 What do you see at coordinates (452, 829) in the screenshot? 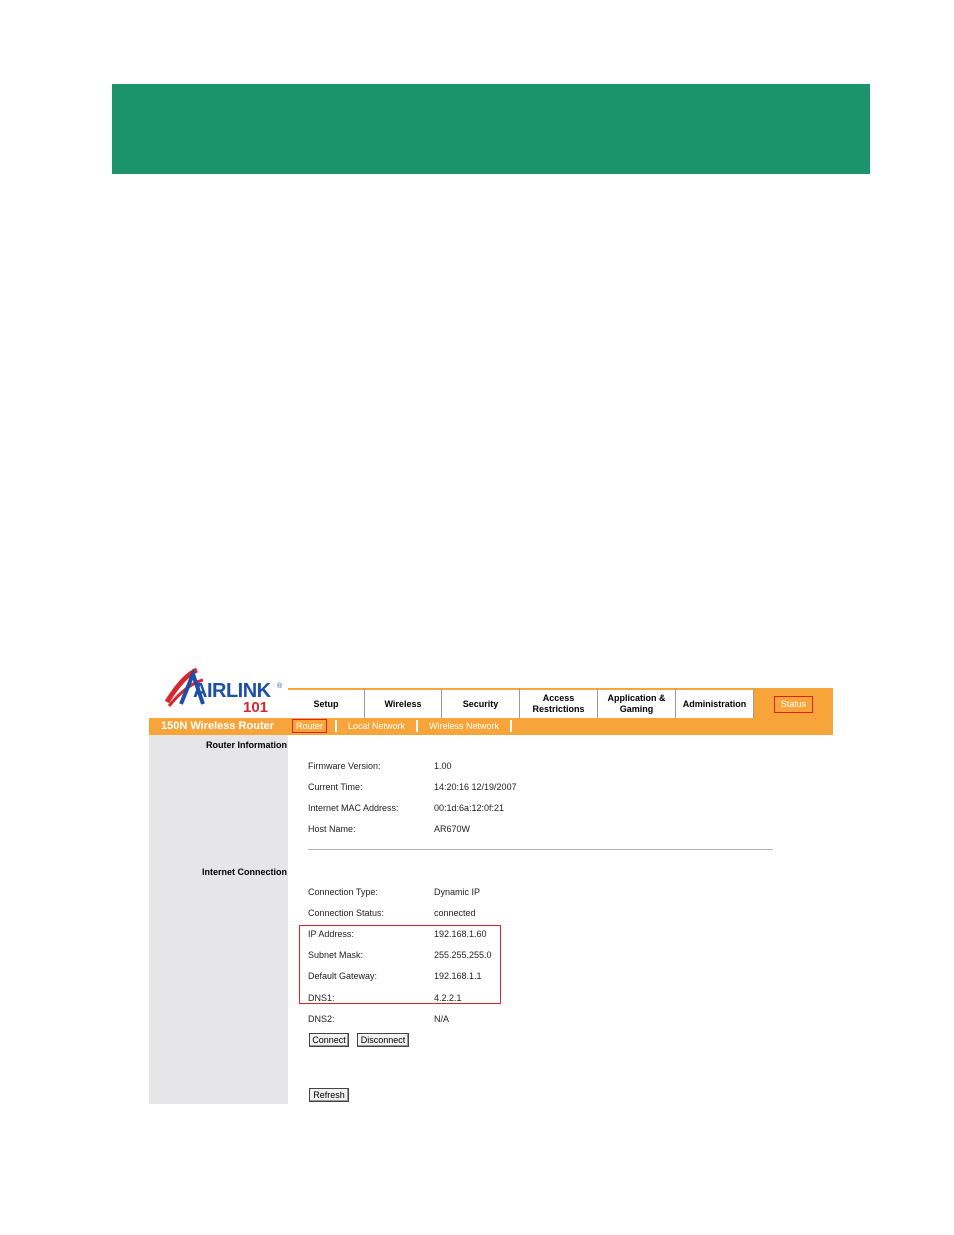
I see `info-value: AR670W` at bounding box center [452, 829].